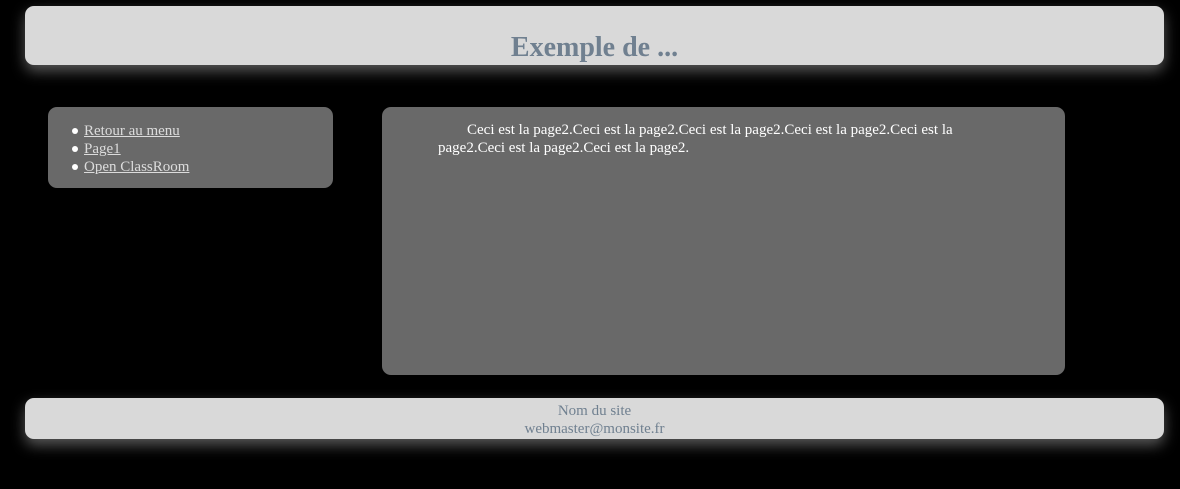 The width and height of the screenshot is (1180, 489). What do you see at coordinates (594, 429) in the screenshot?
I see `footer-email: webmaster@monsite.fr` at bounding box center [594, 429].